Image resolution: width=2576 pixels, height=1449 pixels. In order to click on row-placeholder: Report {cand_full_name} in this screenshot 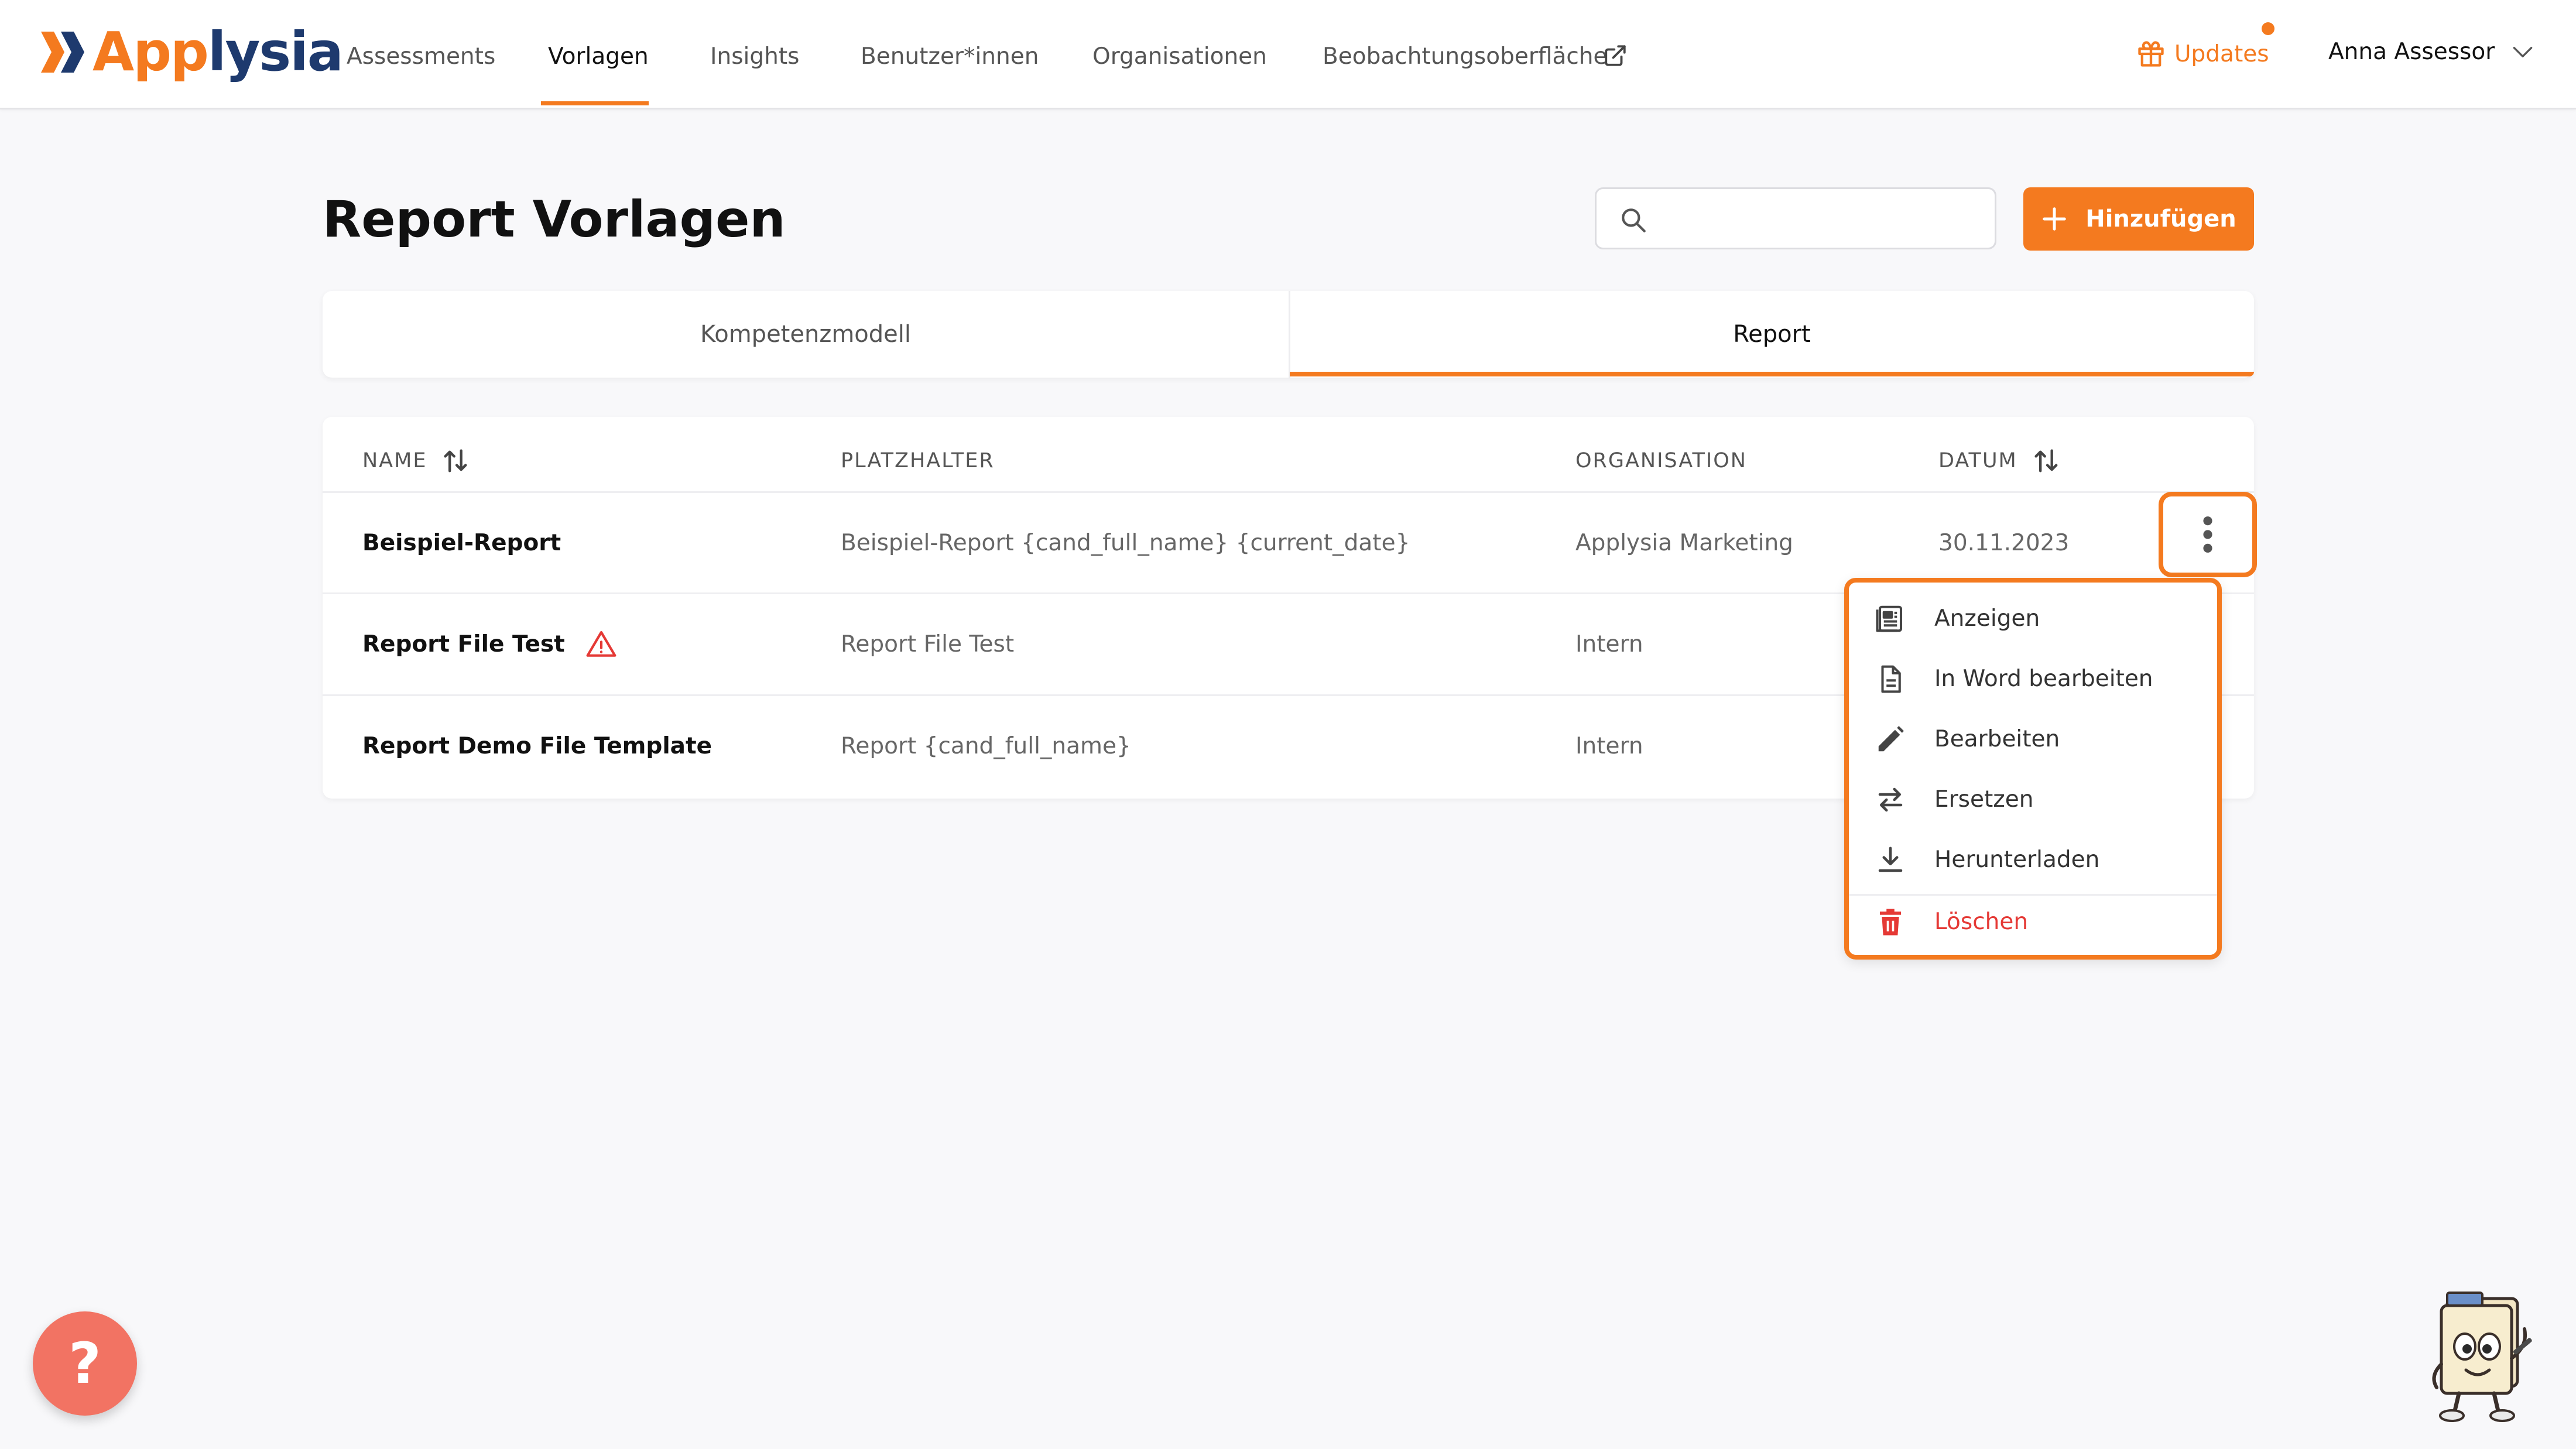, I will do `click(986, 746)`.